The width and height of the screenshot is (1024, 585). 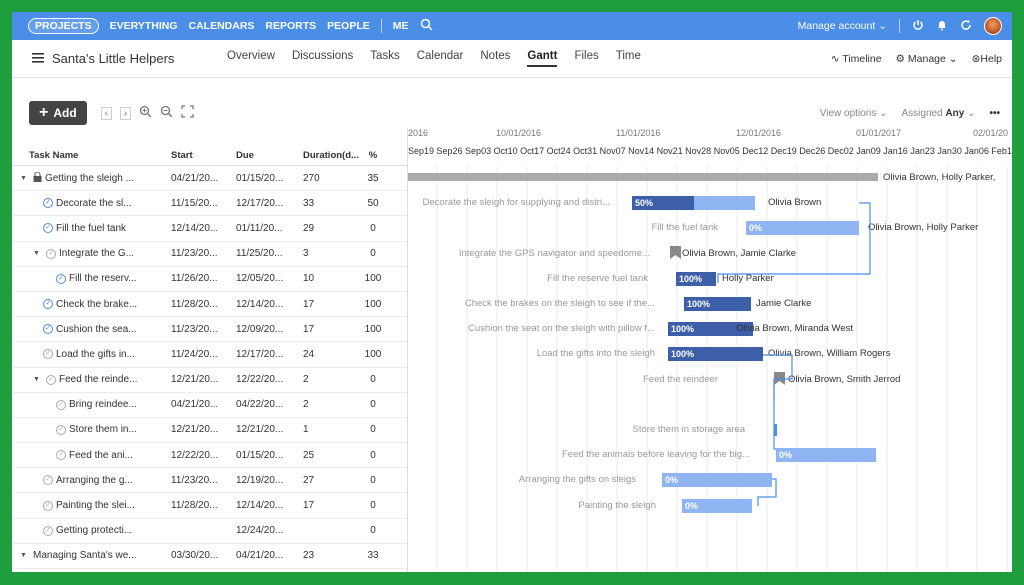 What do you see at coordinates (879, 133) in the screenshot?
I see `gantt-month-label: 01/01/2017` at bounding box center [879, 133].